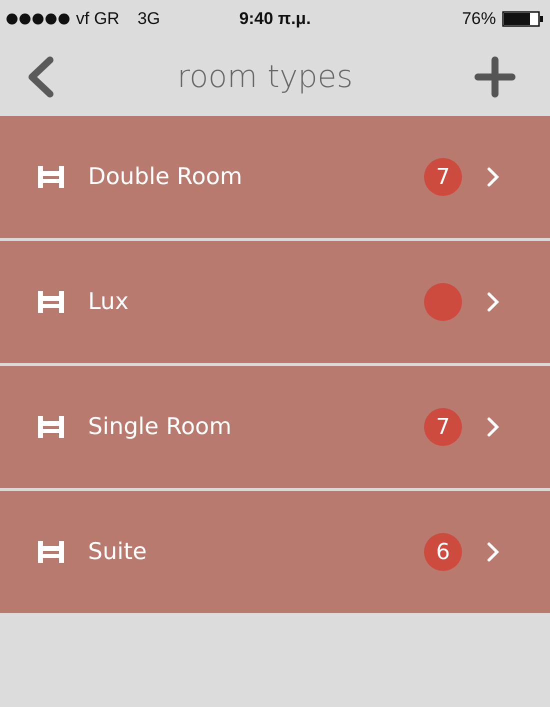  I want to click on add-button, so click(495, 77).